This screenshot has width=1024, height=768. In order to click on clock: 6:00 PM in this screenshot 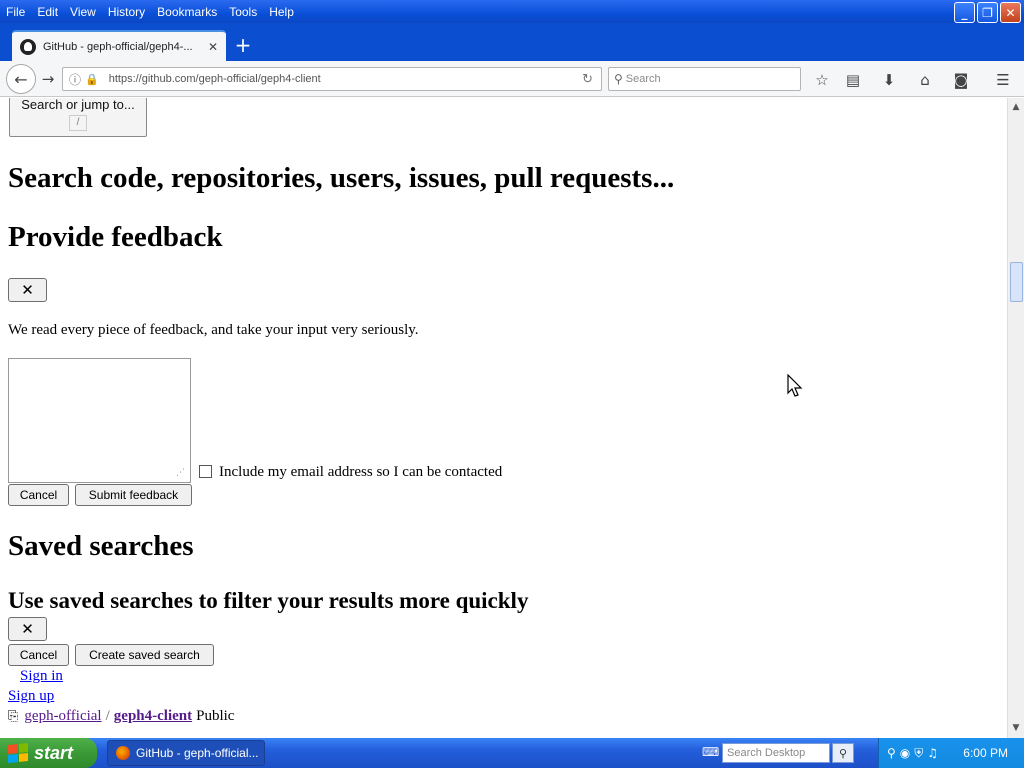, I will do `click(985, 753)`.